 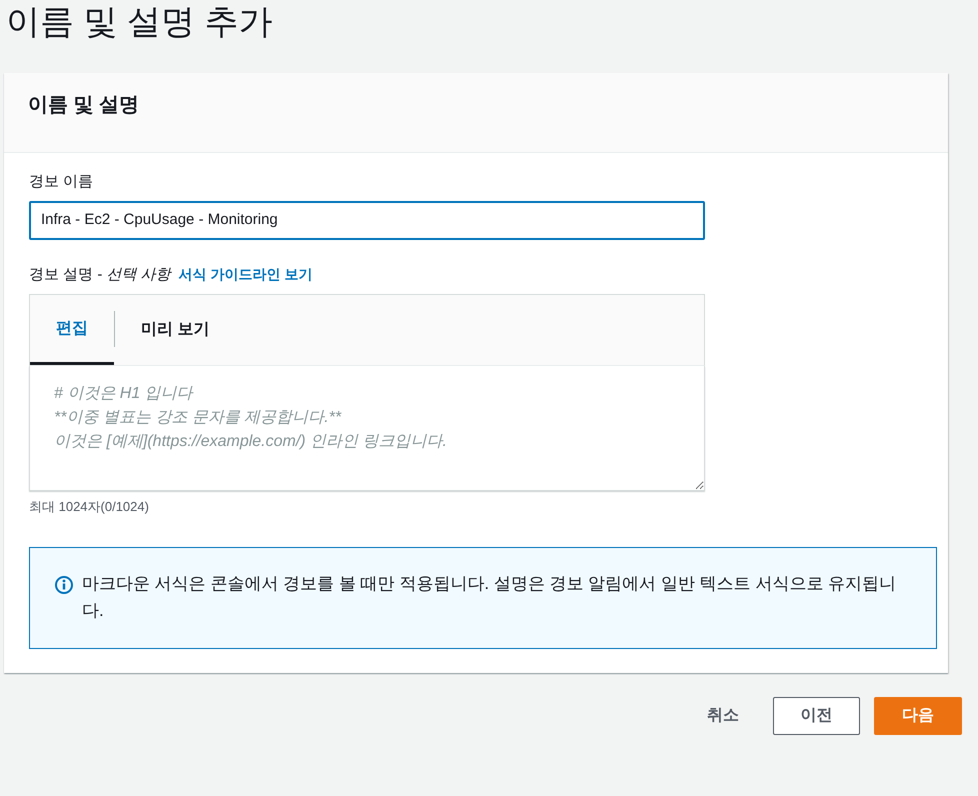 What do you see at coordinates (100, 274) in the screenshot?
I see `field-label: 경보 설명 - 선택 사항` at bounding box center [100, 274].